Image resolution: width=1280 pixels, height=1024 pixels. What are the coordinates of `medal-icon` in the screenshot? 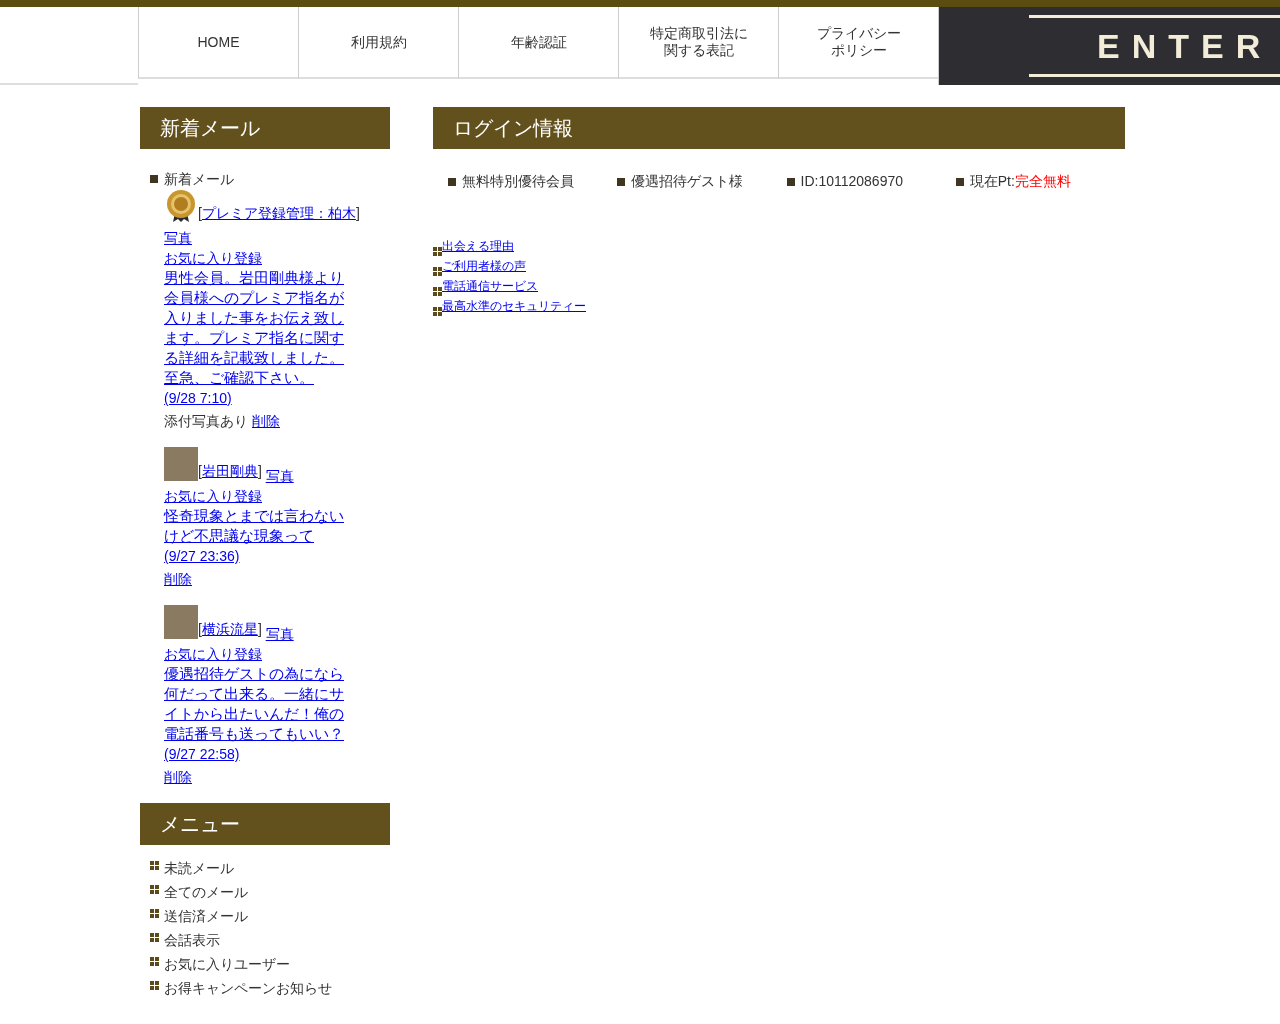 It's located at (181, 206).